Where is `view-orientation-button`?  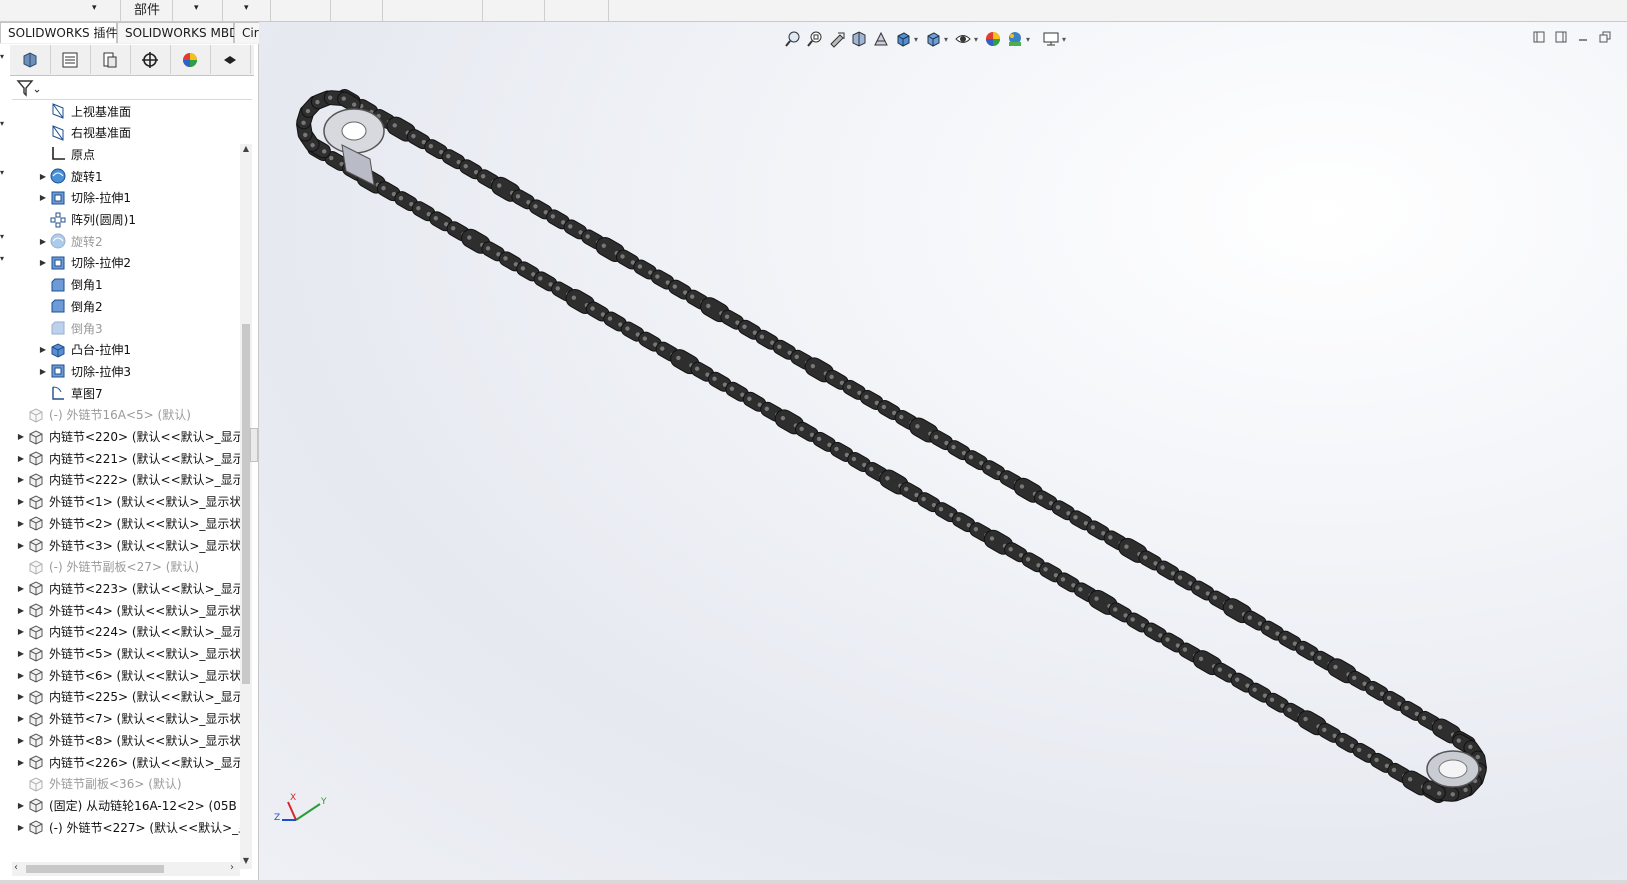
view-orientation-button is located at coordinates (903, 39).